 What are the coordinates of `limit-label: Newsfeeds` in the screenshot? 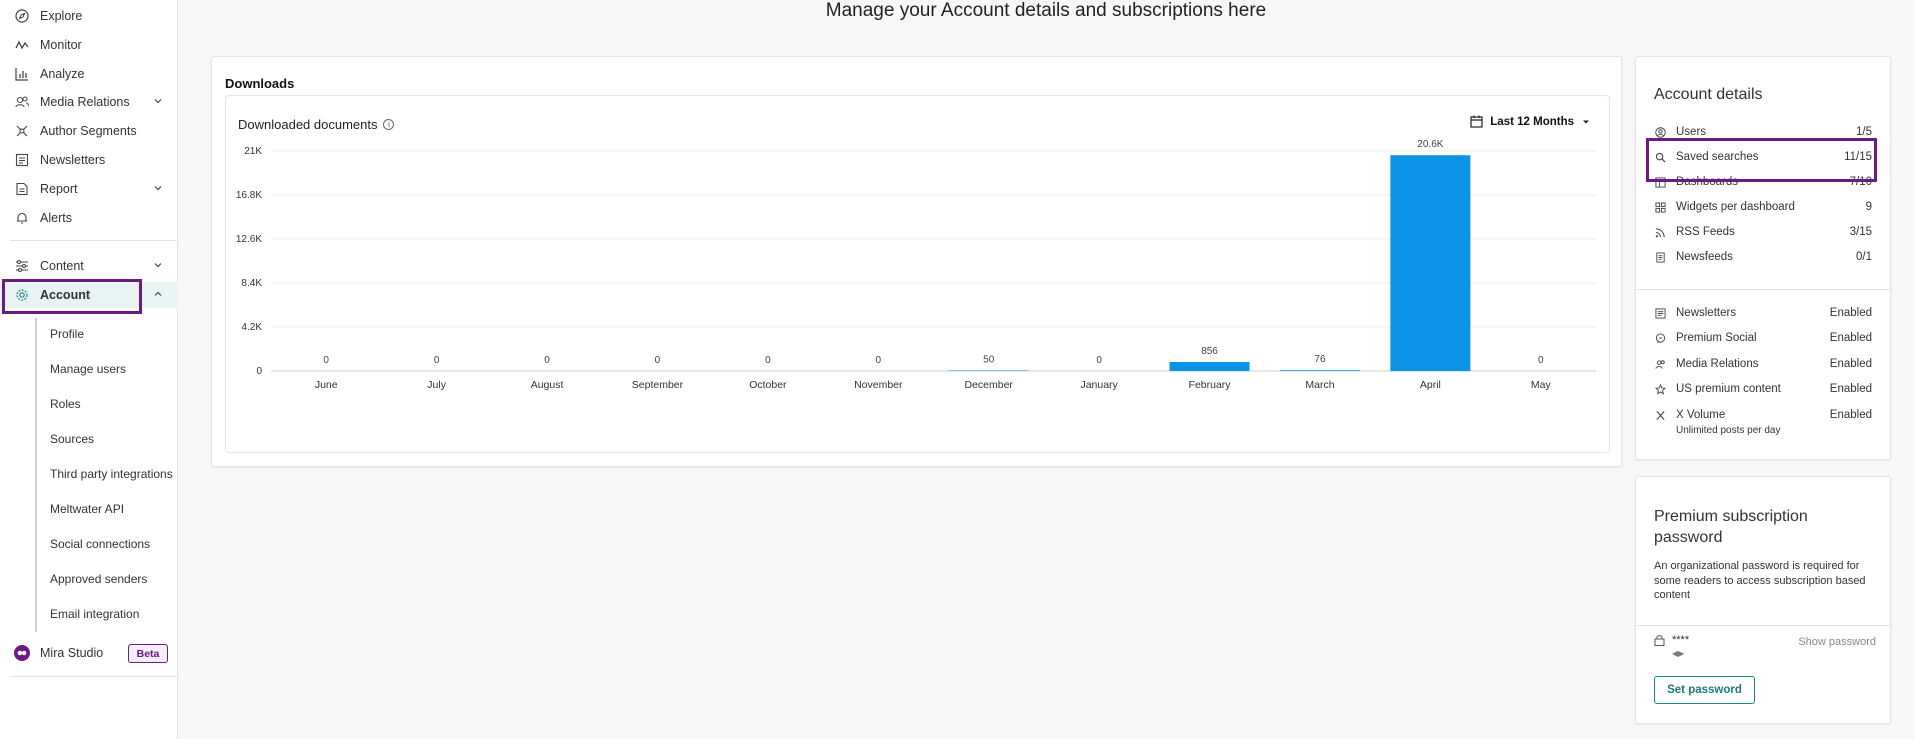 It's located at (1704, 257).